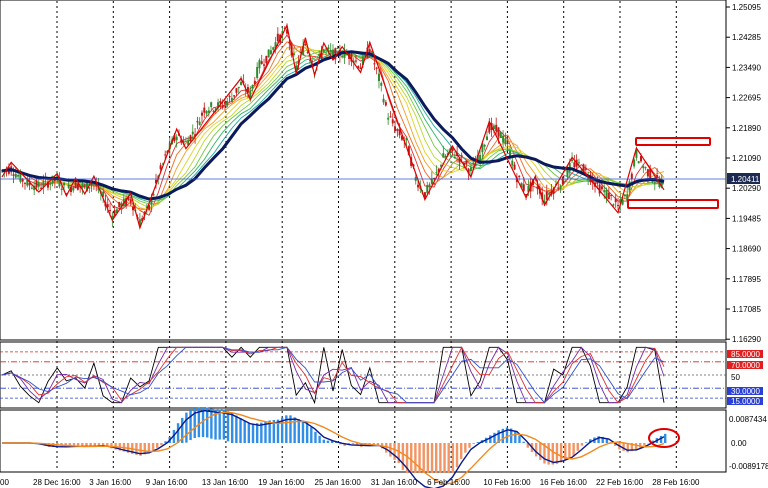 The image size is (768, 488). I want to click on rsi-level-70-label: 70.0000, so click(745, 365).